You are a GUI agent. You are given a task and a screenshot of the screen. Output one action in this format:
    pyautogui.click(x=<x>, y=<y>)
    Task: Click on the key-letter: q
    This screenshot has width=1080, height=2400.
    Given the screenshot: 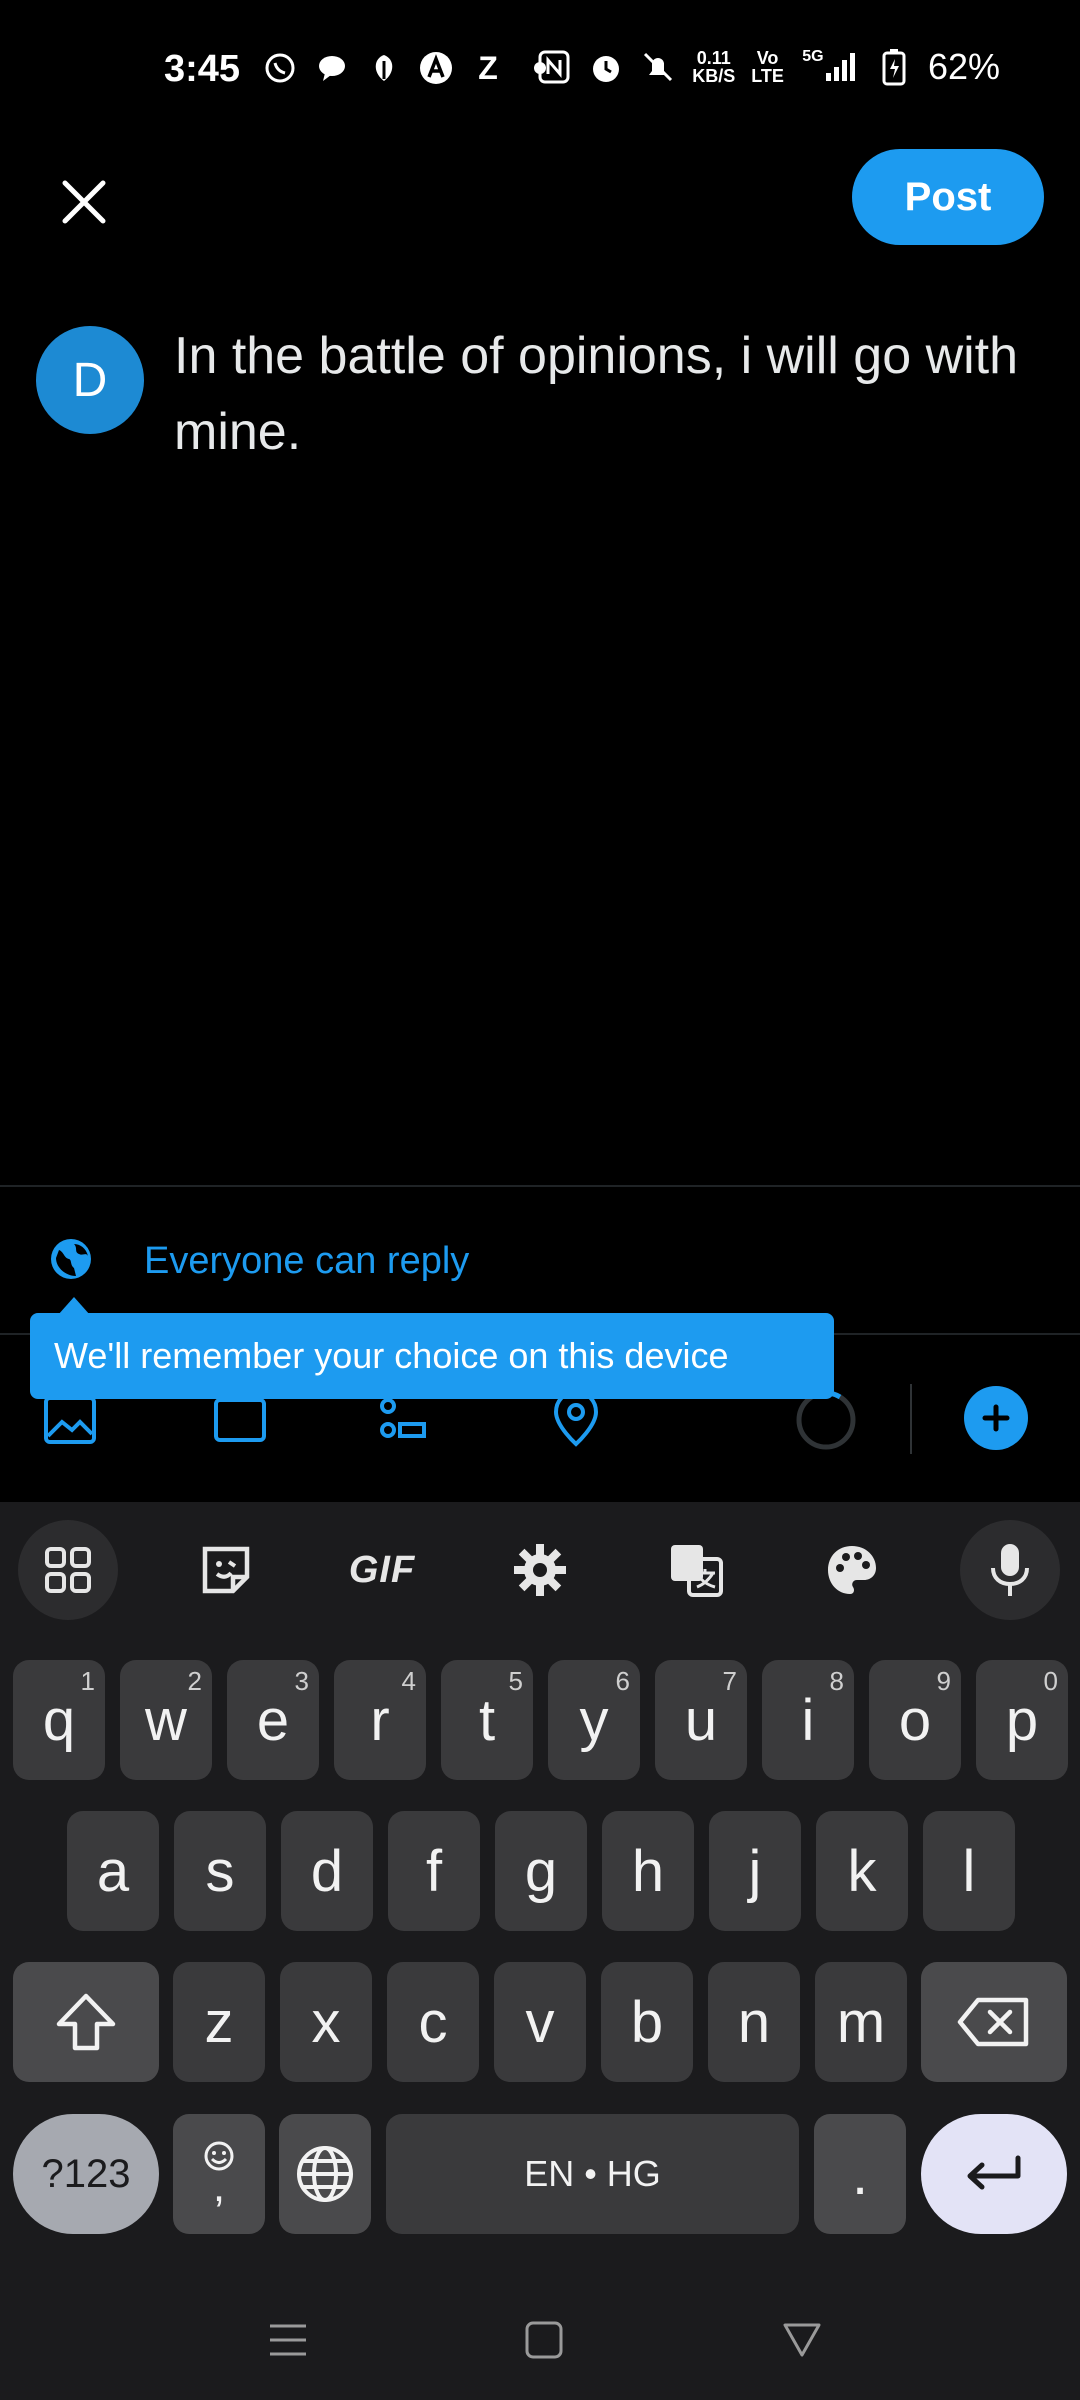 What is the action you would take?
    pyautogui.click(x=59, y=1720)
    